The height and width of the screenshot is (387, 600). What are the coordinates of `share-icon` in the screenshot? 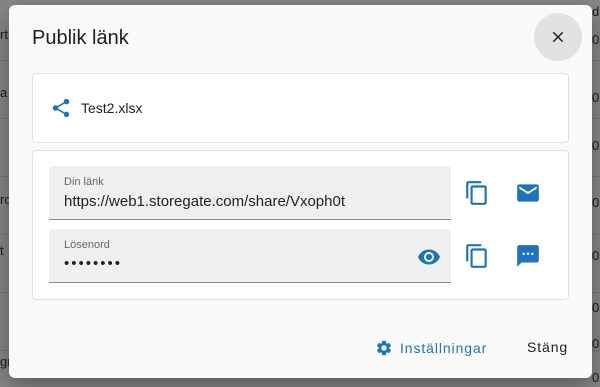 It's located at (61, 108).